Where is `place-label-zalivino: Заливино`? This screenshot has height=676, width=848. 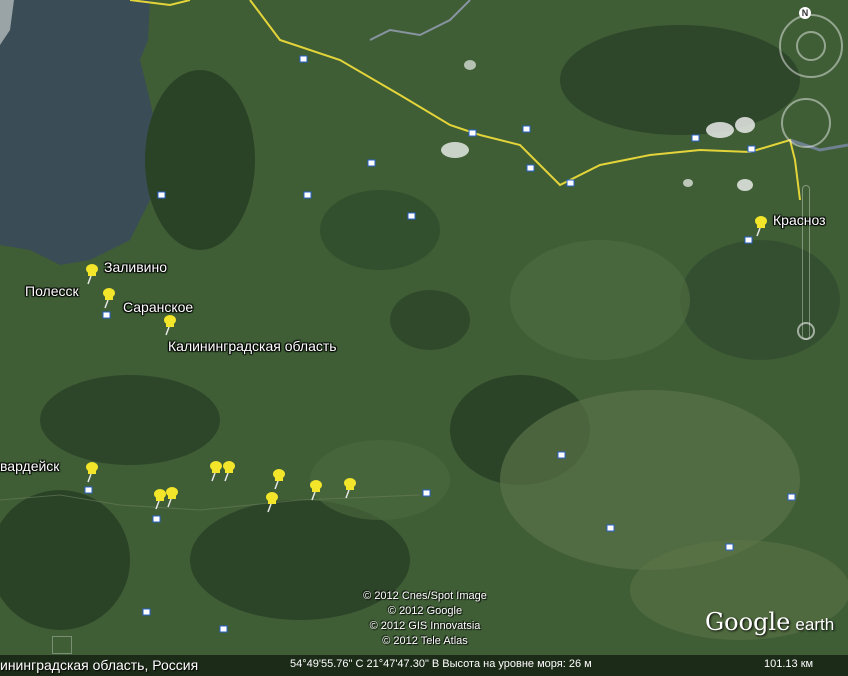
place-label-zalivino: Заливино is located at coordinates (135, 267).